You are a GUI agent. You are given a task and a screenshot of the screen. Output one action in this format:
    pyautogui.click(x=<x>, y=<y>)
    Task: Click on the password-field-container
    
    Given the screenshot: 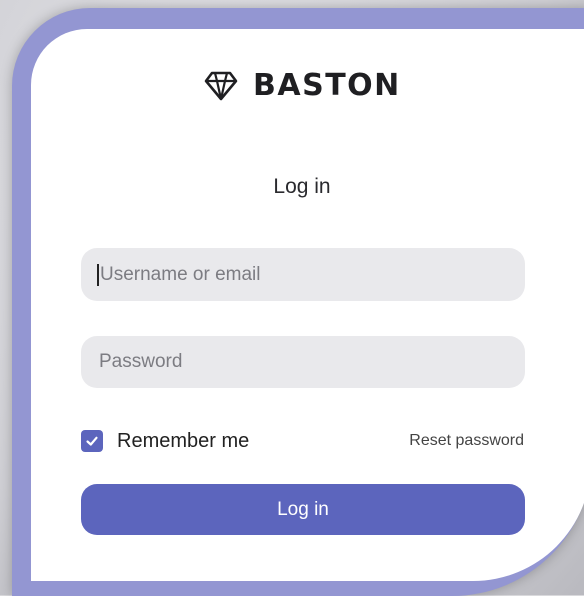 What is the action you would take?
    pyautogui.click(x=303, y=362)
    